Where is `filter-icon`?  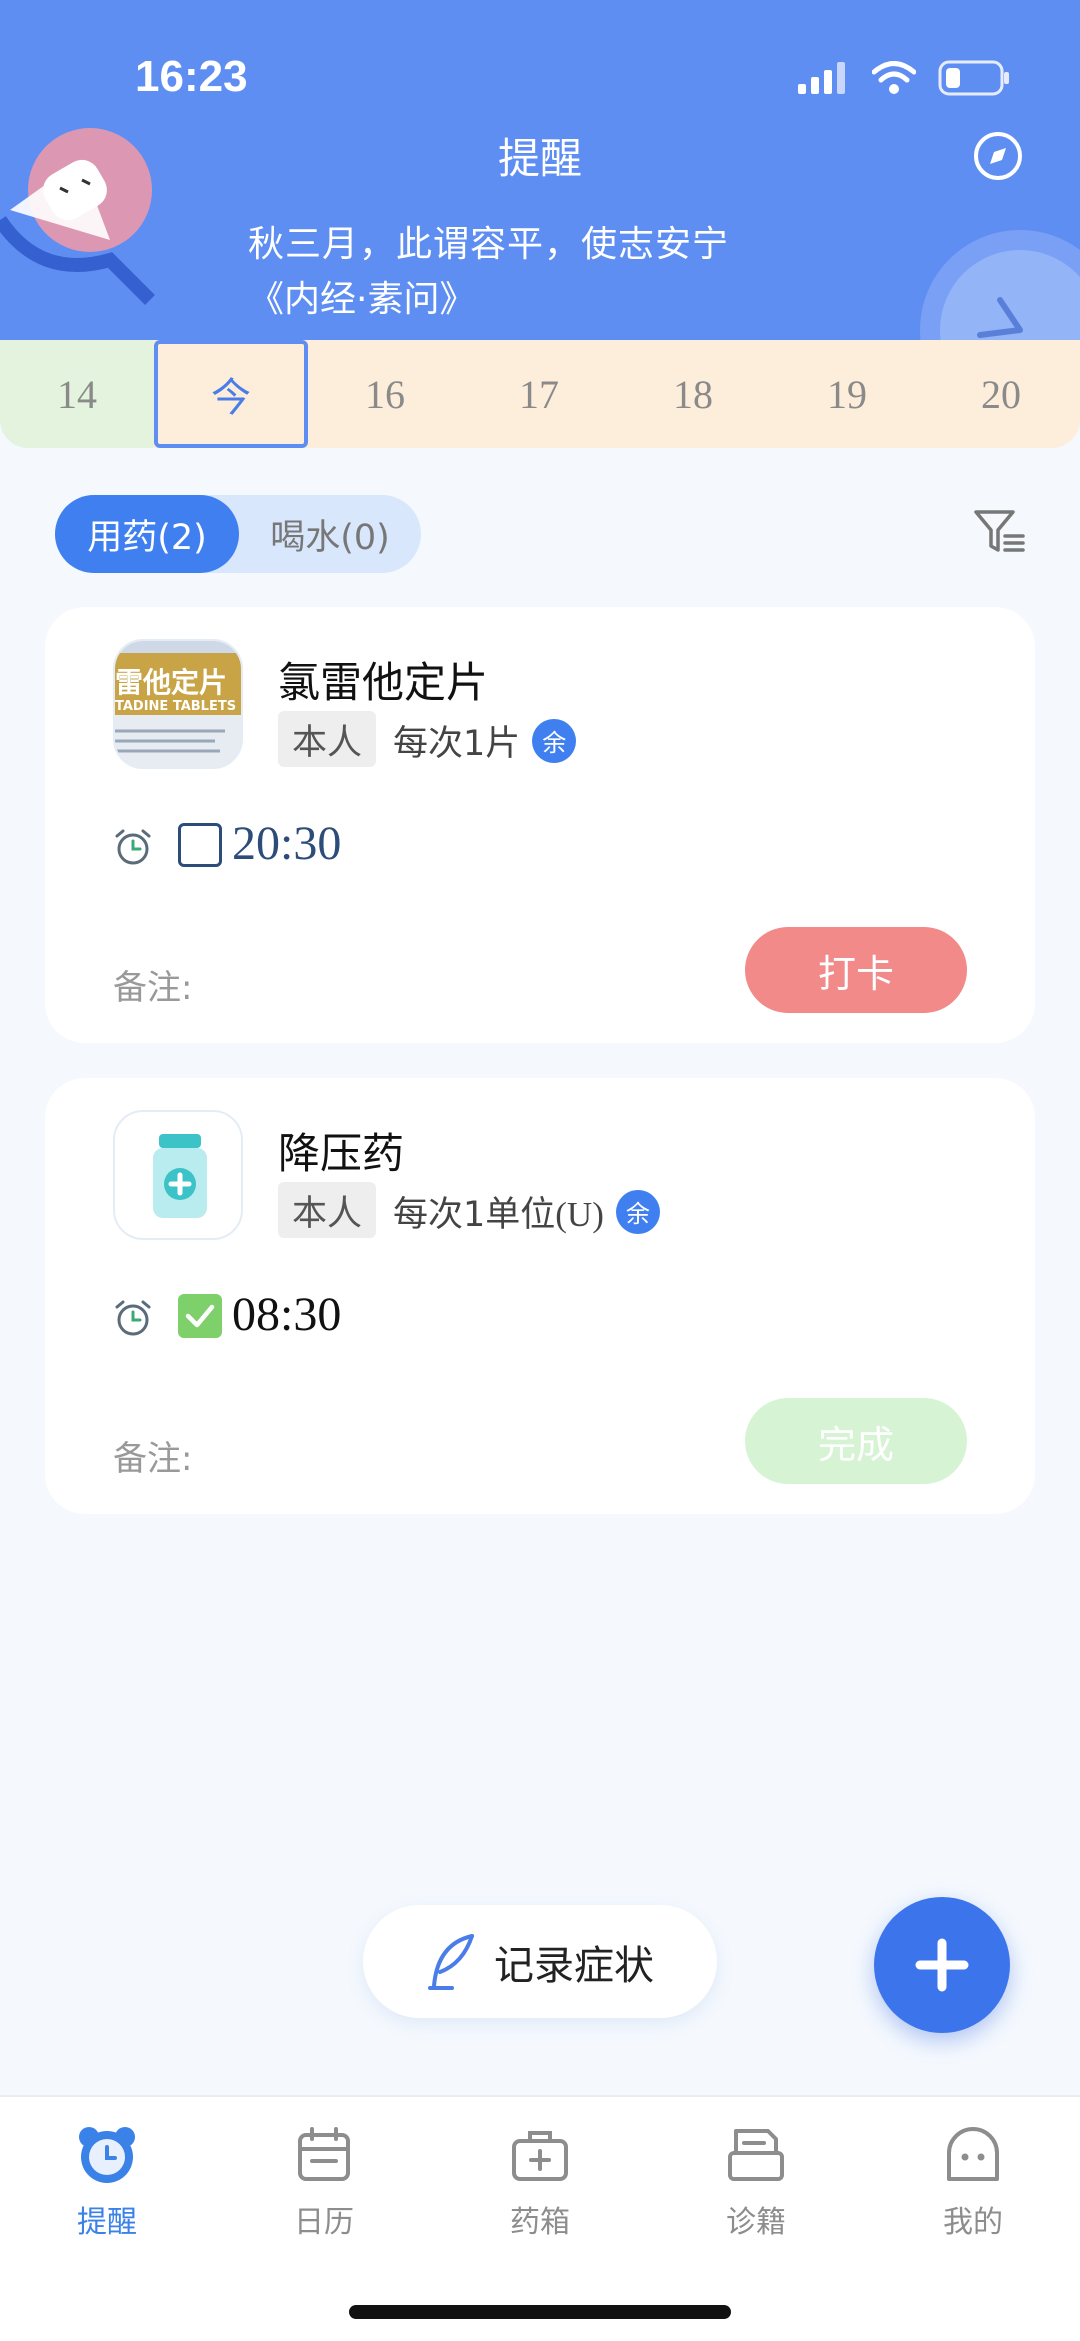 filter-icon is located at coordinates (999, 532).